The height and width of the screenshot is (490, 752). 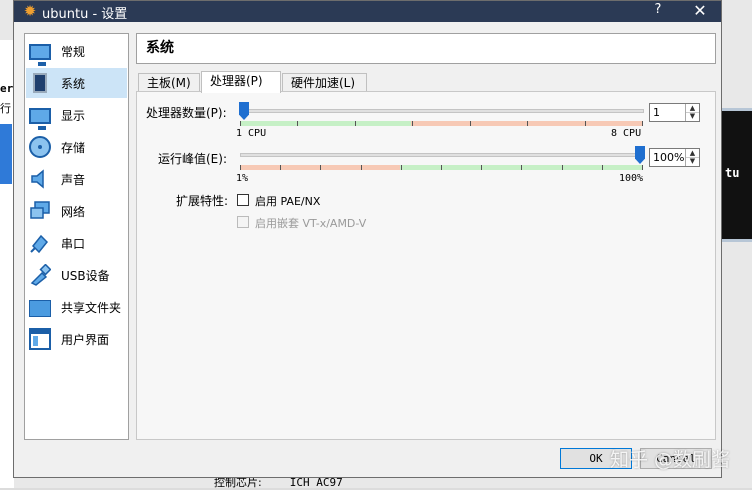 I want to click on execution-cap-min-label: 1%, so click(x=242, y=178).